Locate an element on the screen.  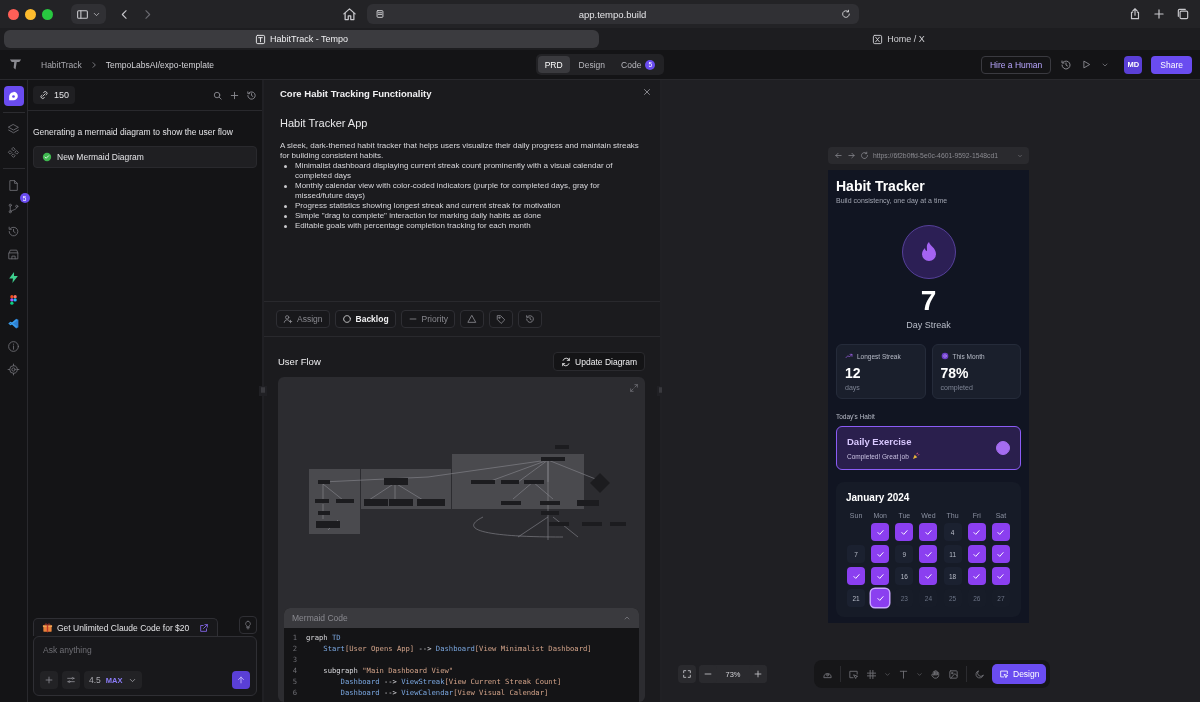
tag-icon is located at coordinates (501, 319).